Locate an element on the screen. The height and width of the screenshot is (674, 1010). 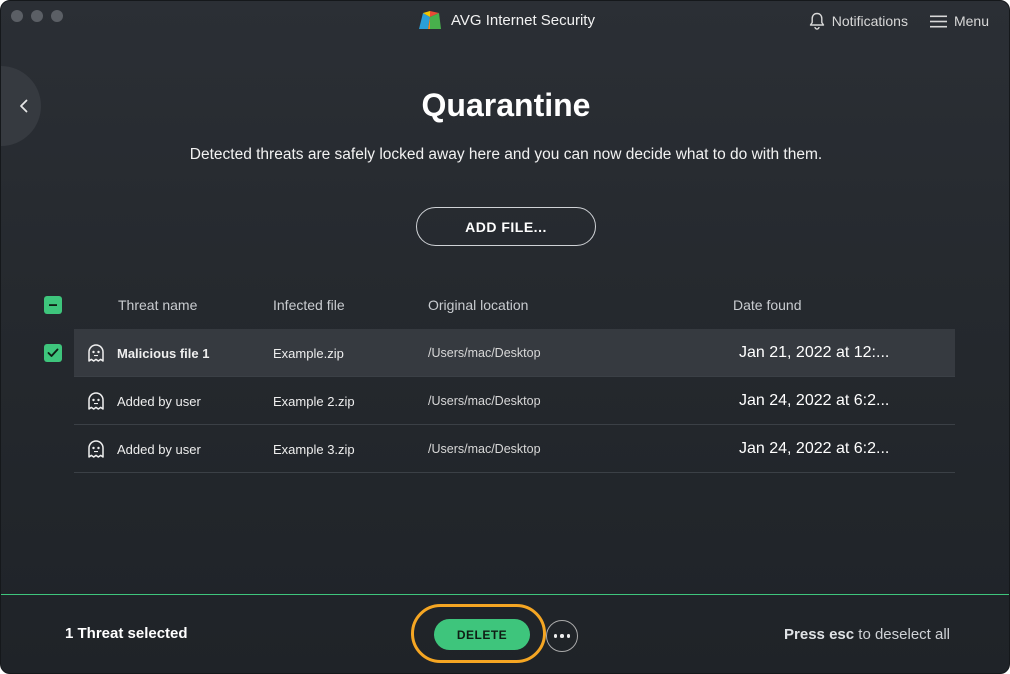
selected-count: 1 Threat selected is located at coordinates (126, 633).